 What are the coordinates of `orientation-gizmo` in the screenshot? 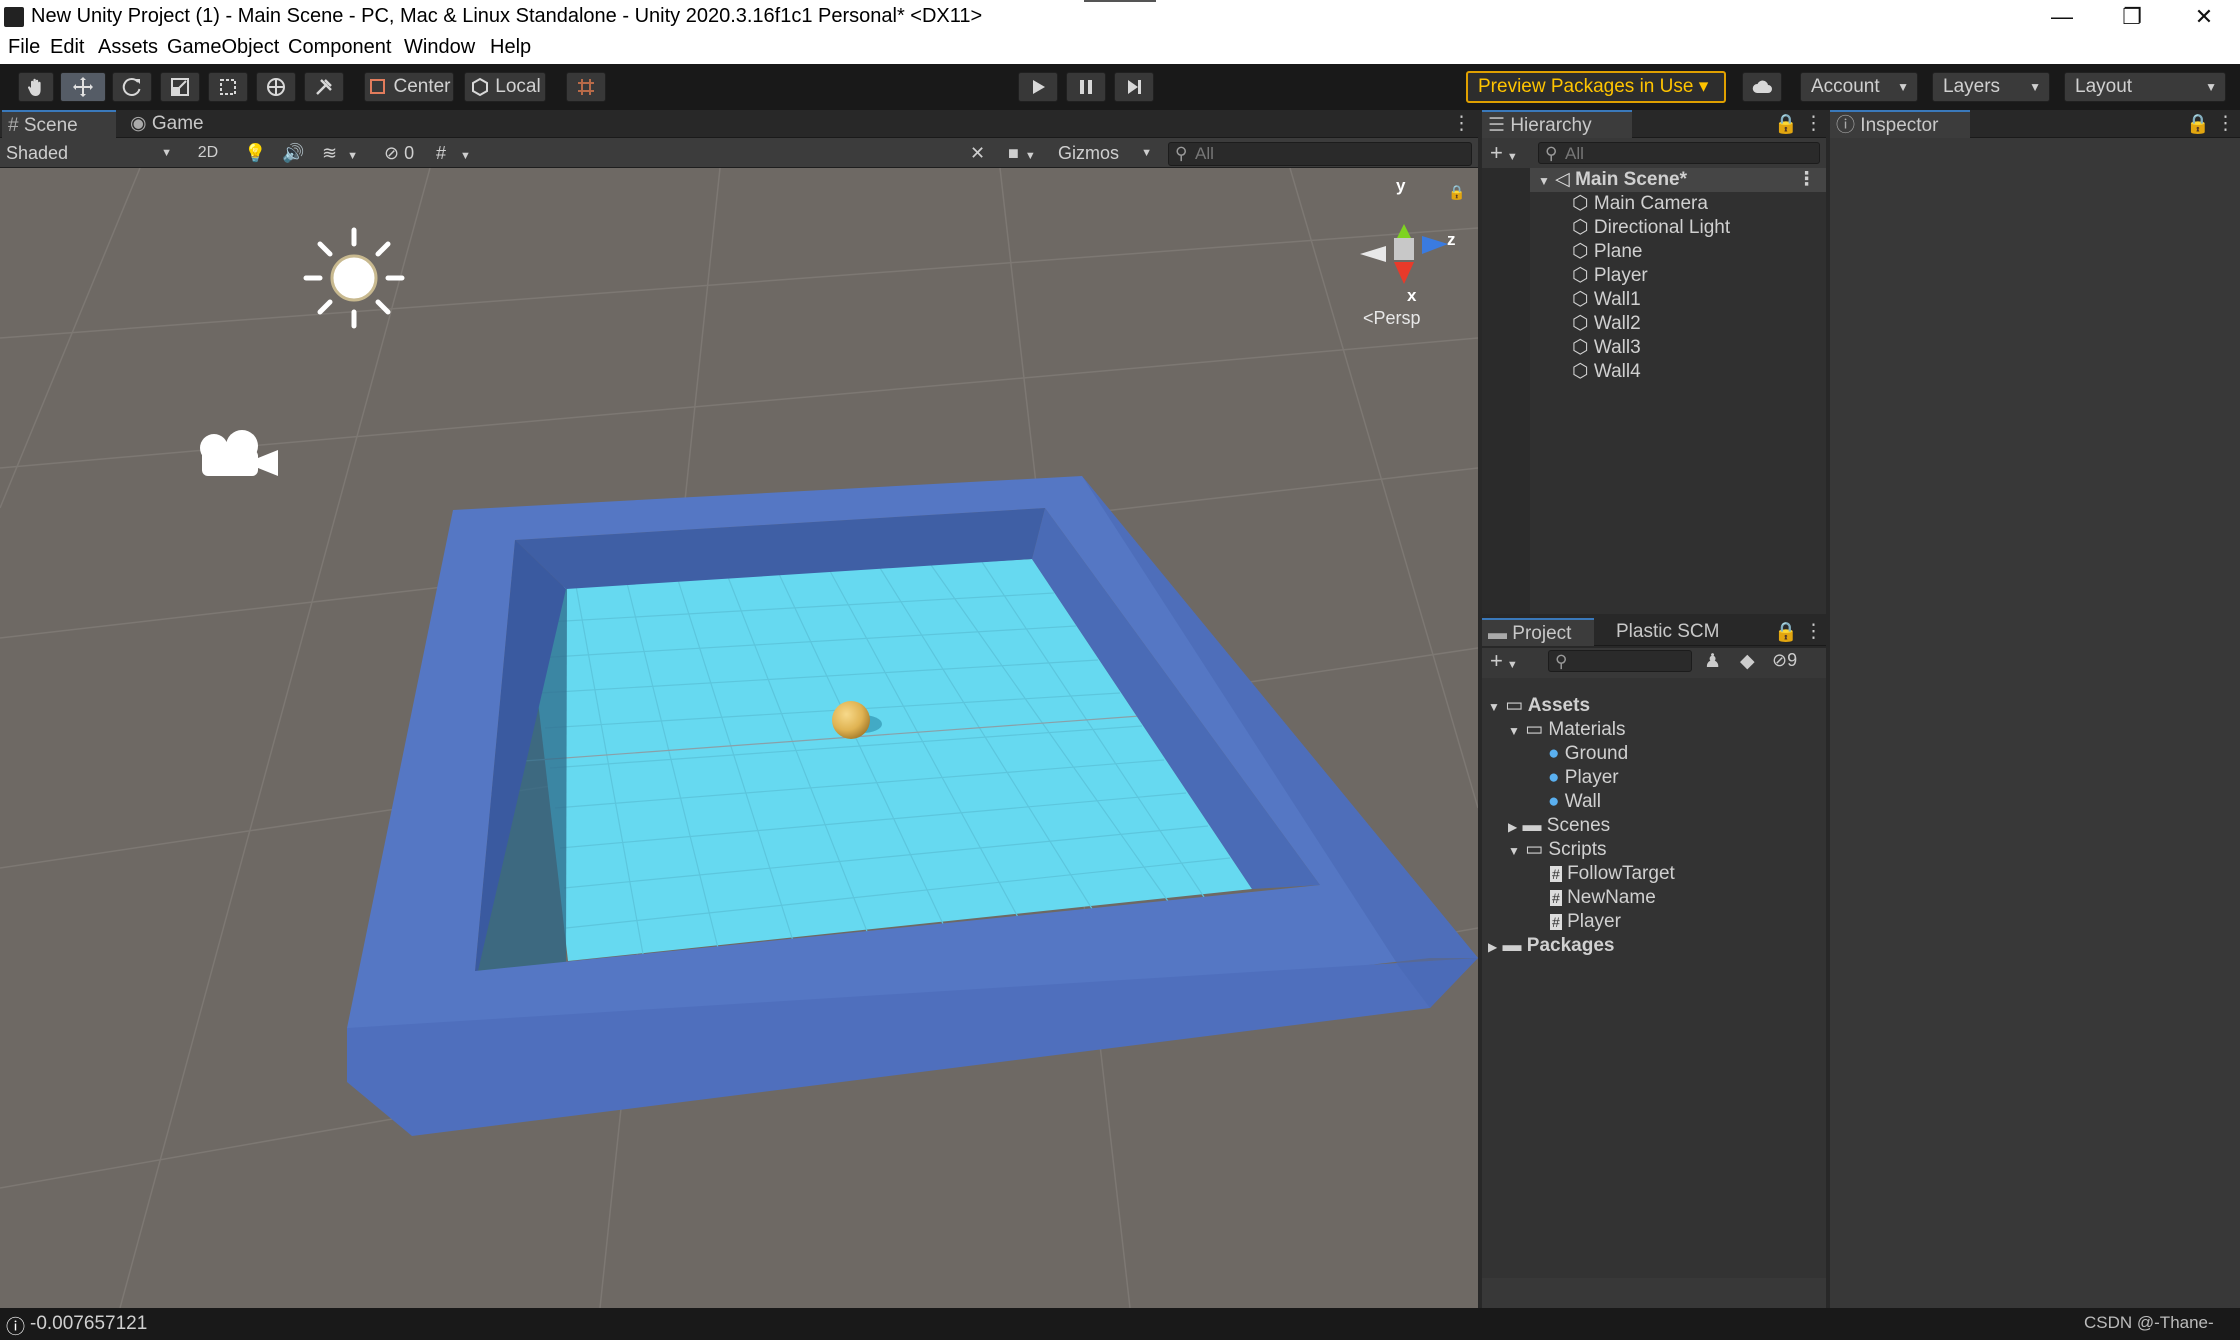 It's located at (1404, 254).